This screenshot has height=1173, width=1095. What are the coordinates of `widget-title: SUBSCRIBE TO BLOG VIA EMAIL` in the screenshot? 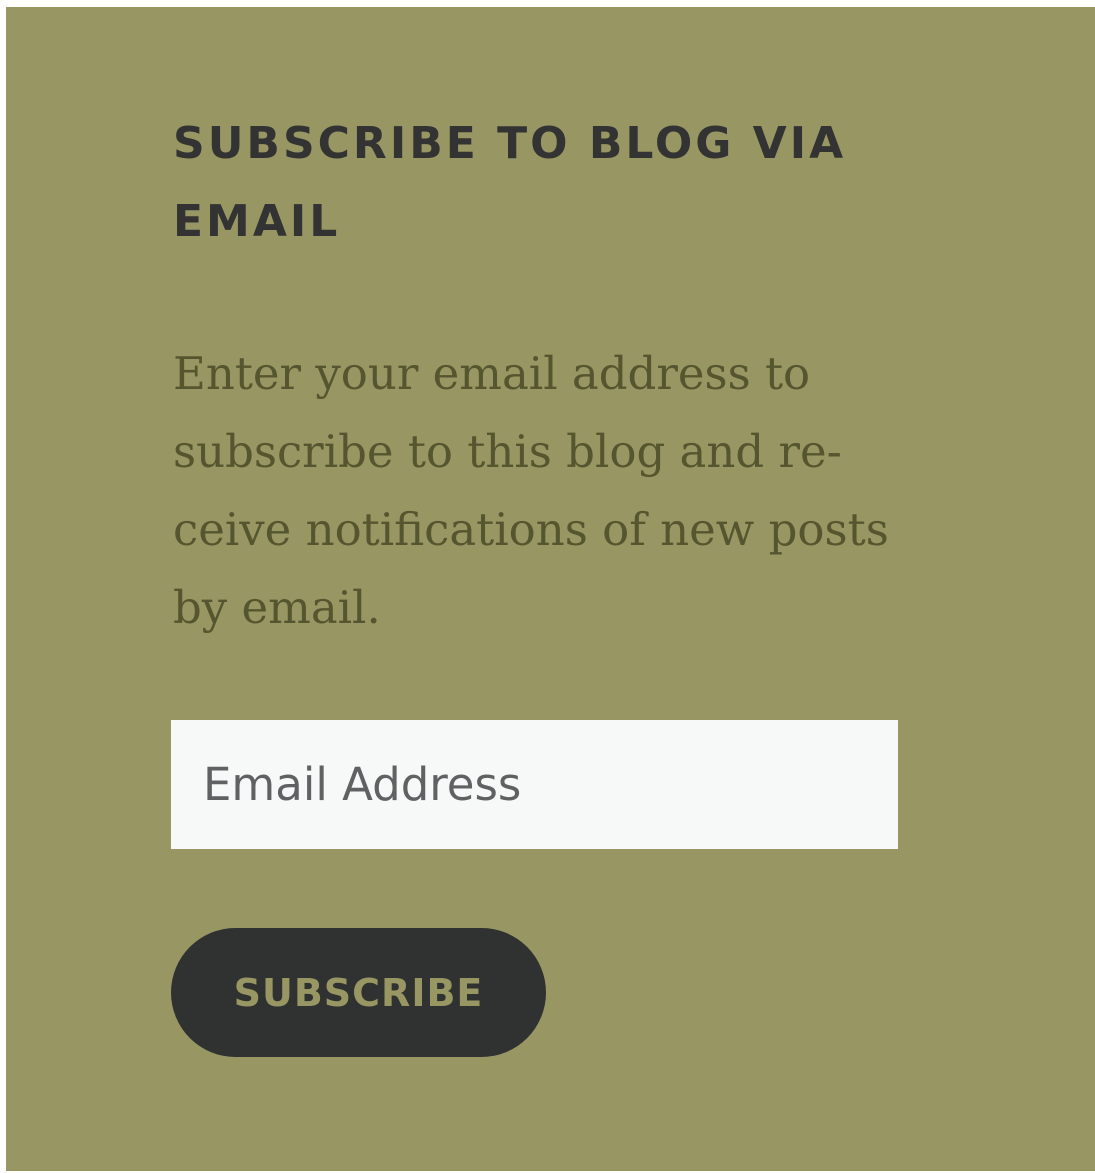 It's located at (510, 182).